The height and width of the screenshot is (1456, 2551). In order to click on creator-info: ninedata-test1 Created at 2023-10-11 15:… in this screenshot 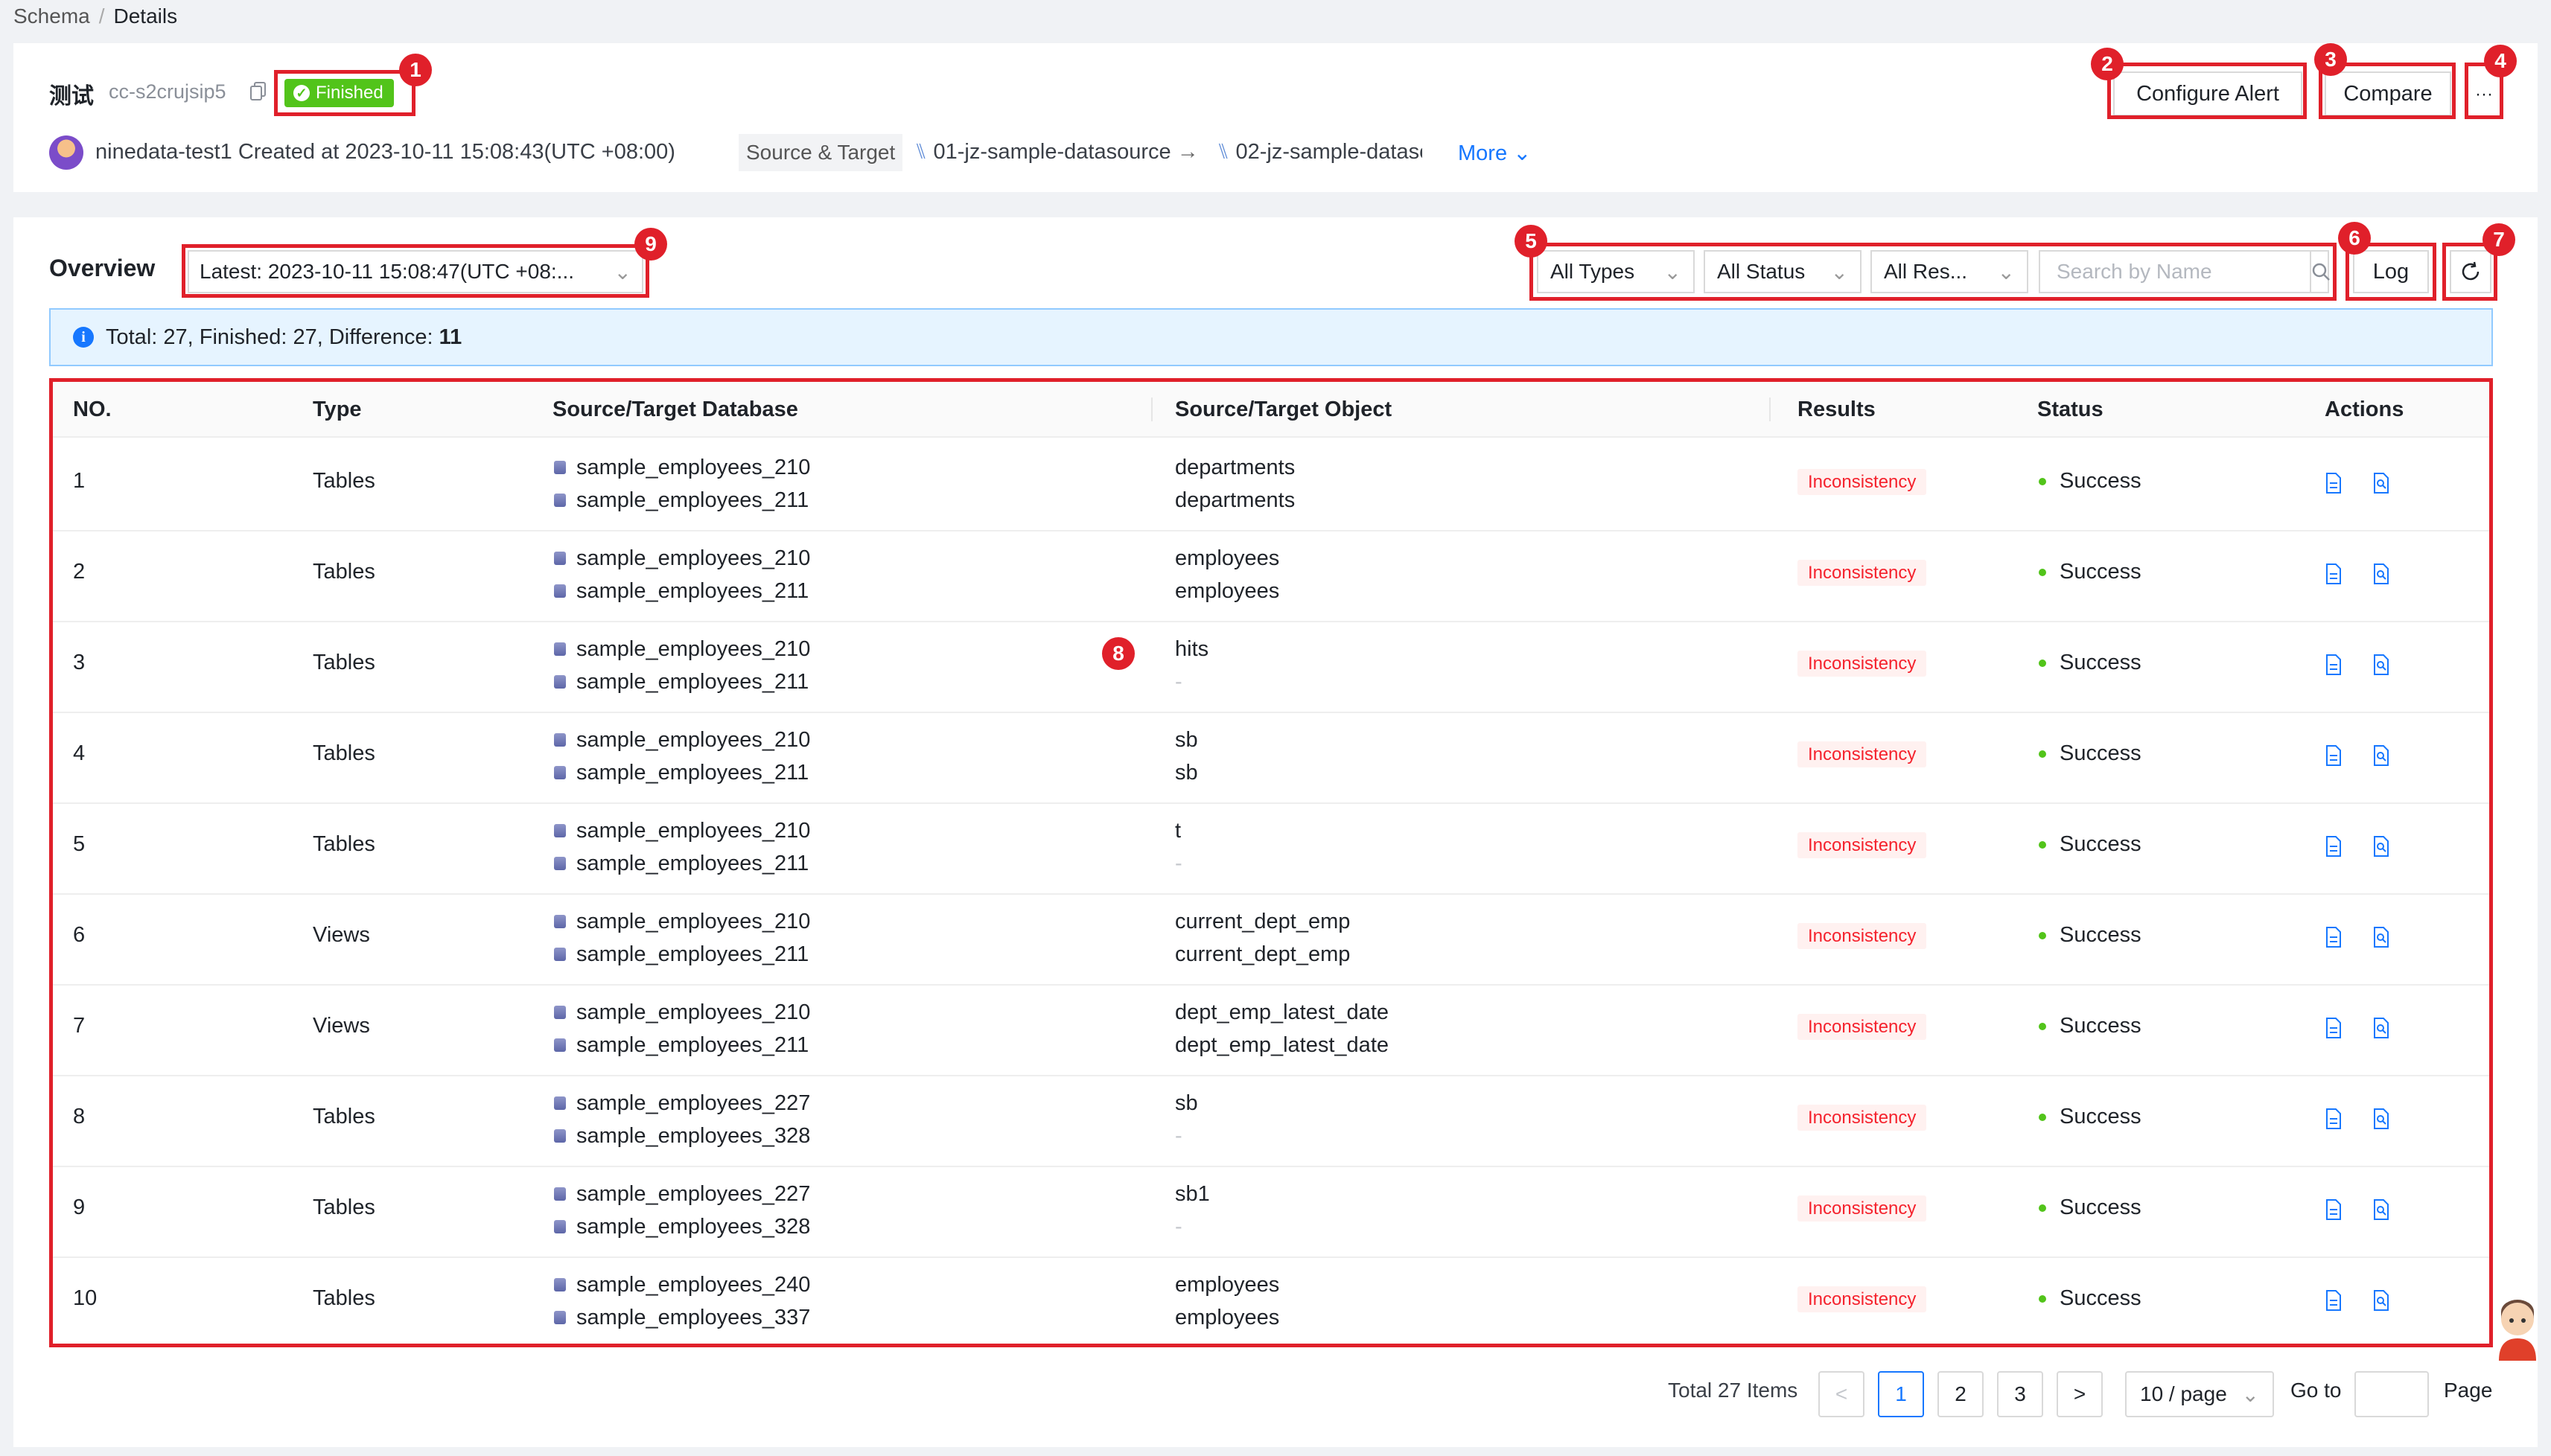, I will do `click(385, 152)`.